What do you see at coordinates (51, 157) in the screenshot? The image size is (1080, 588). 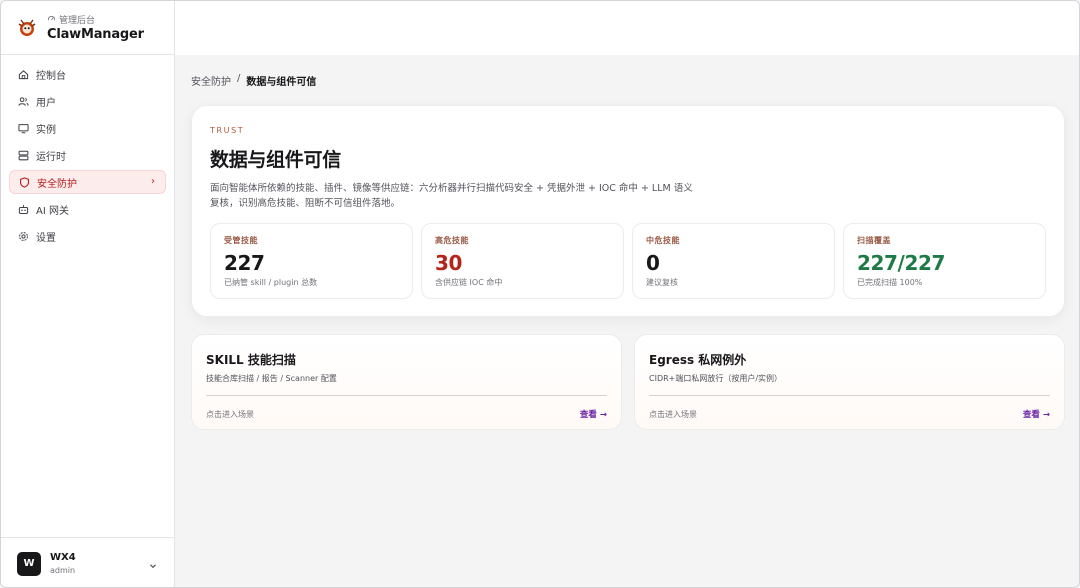 I see `sidebar-item-label: 运行时` at bounding box center [51, 157].